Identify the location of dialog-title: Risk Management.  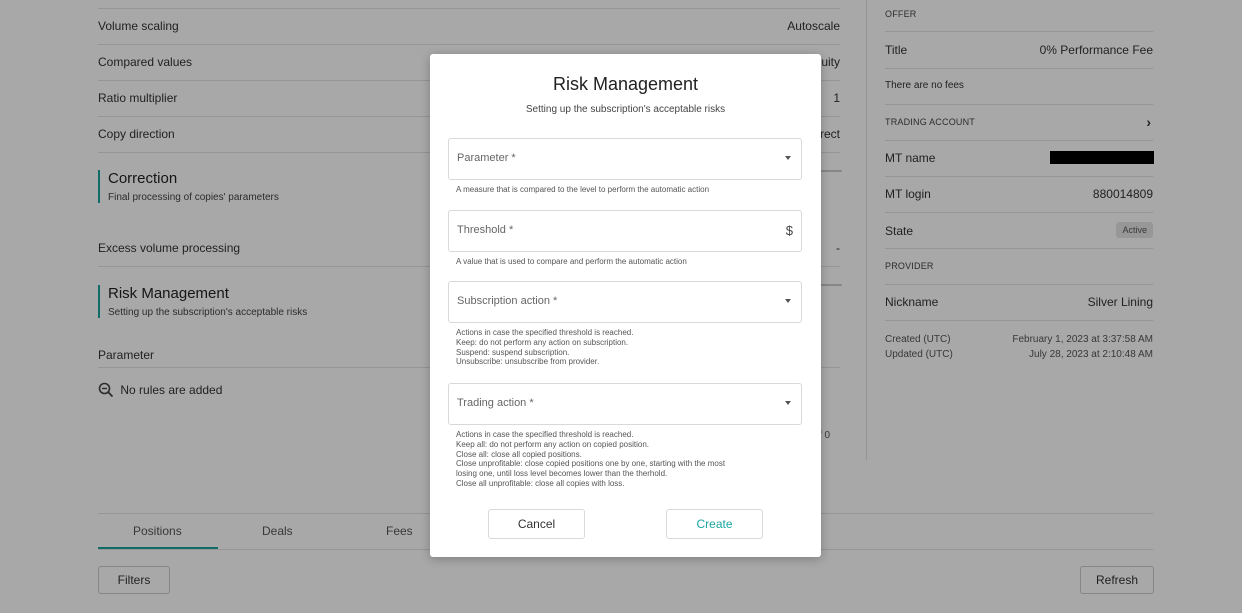
(625, 84).